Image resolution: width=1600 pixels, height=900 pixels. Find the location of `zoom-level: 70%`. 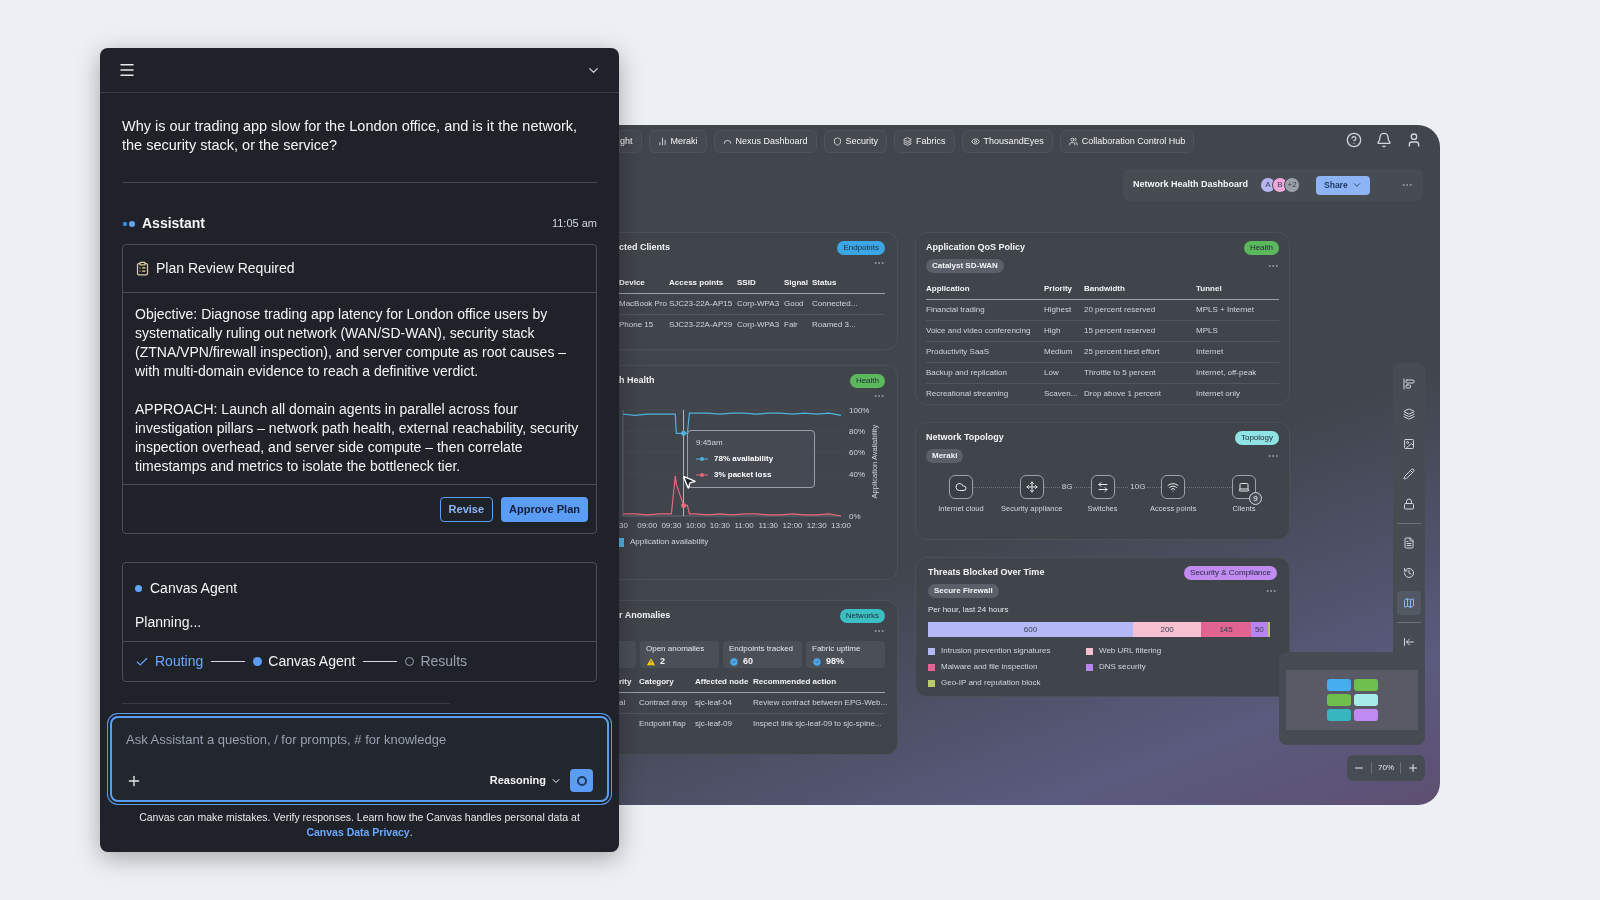

zoom-level: 70% is located at coordinates (1386, 768).